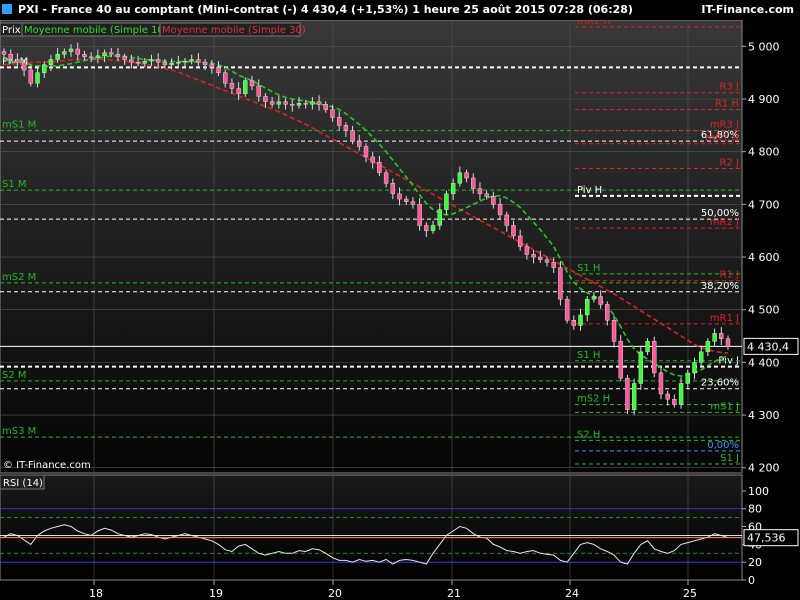 The height and width of the screenshot is (600, 800). What do you see at coordinates (96, 593) in the screenshot?
I see `date-tick-label: 18` at bounding box center [96, 593].